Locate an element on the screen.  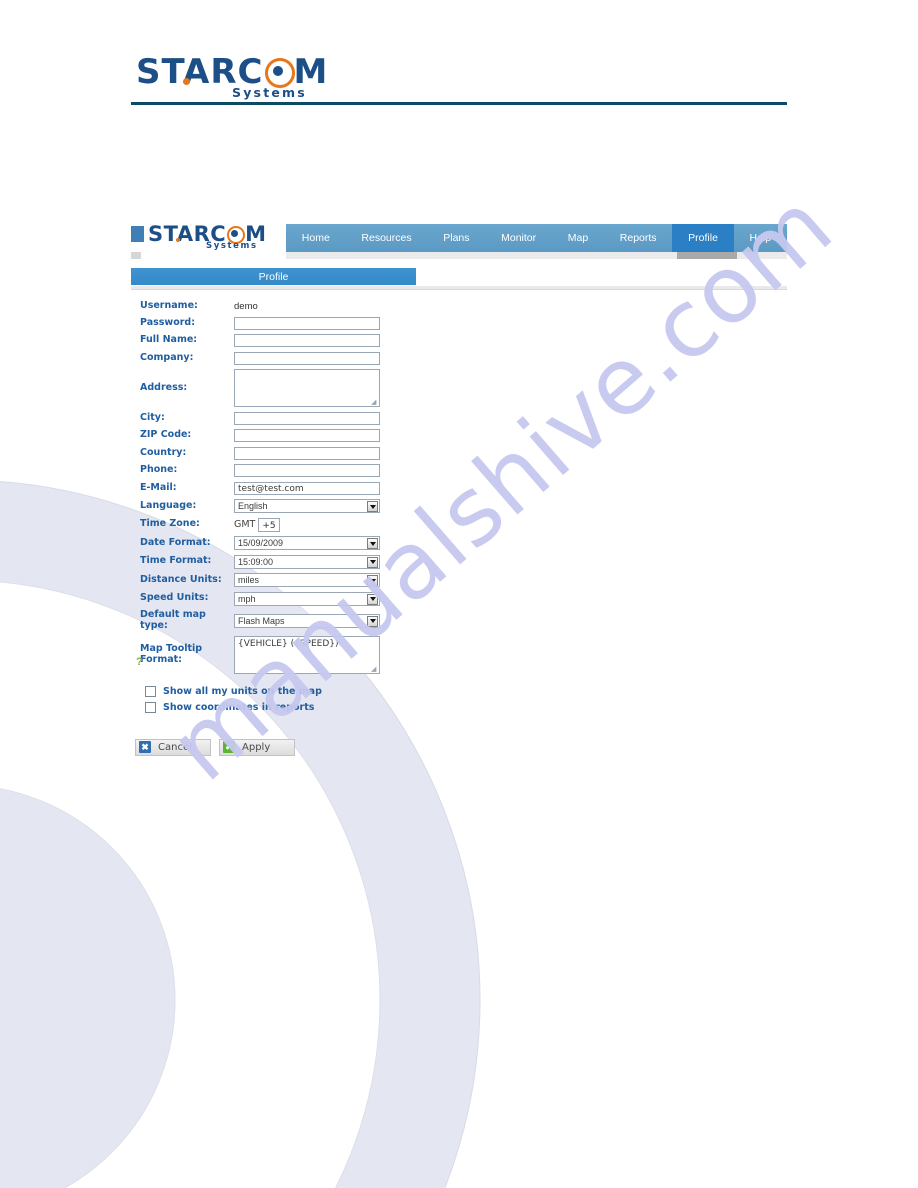
date-format-select: 15/09/2009 is located at coordinates (307, 543).